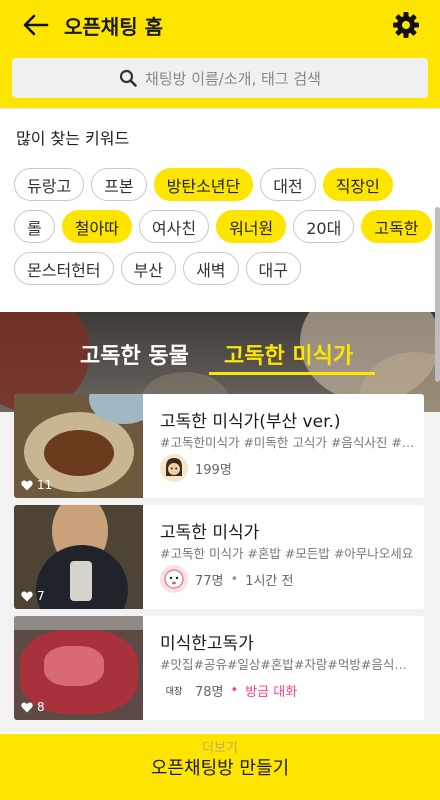 The width and height of the screenshot is (440, 800). What do you see at coordinates (36, 485) in the screenshot?
I see `like-count: 11` at bounding box center [36, 485].